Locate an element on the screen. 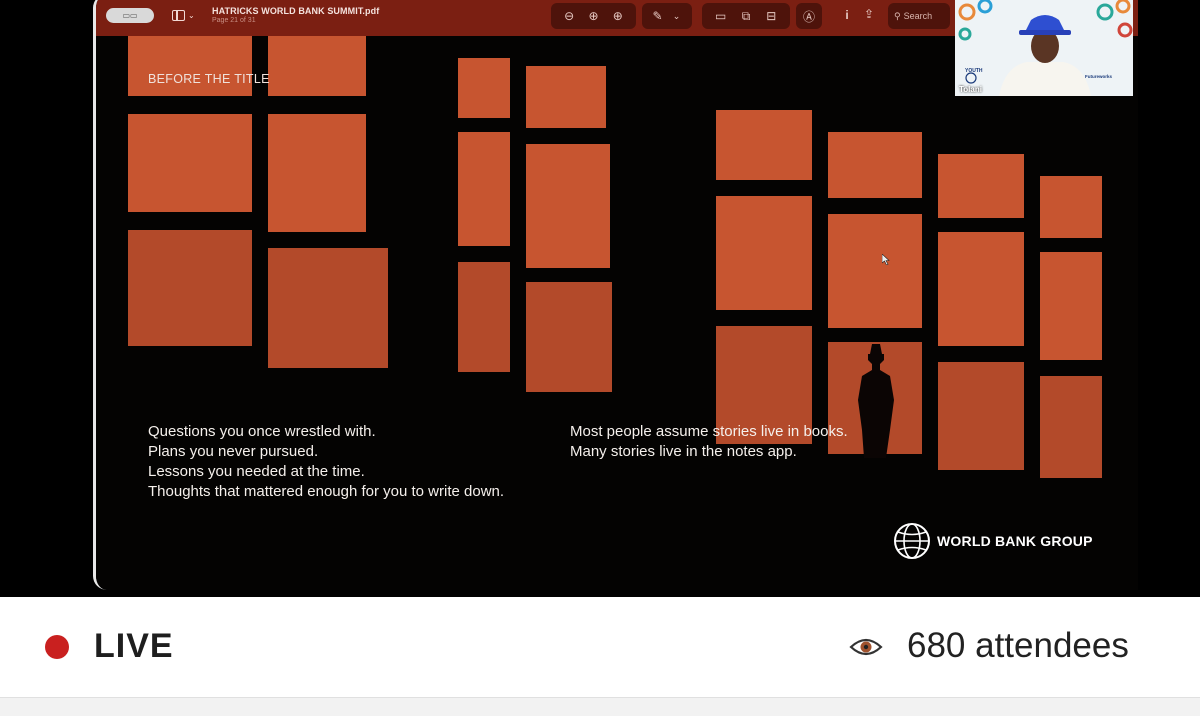 The width and height of the screenshot is (1200, 716). live-indicator-dot is located at coordinates (57, 647).